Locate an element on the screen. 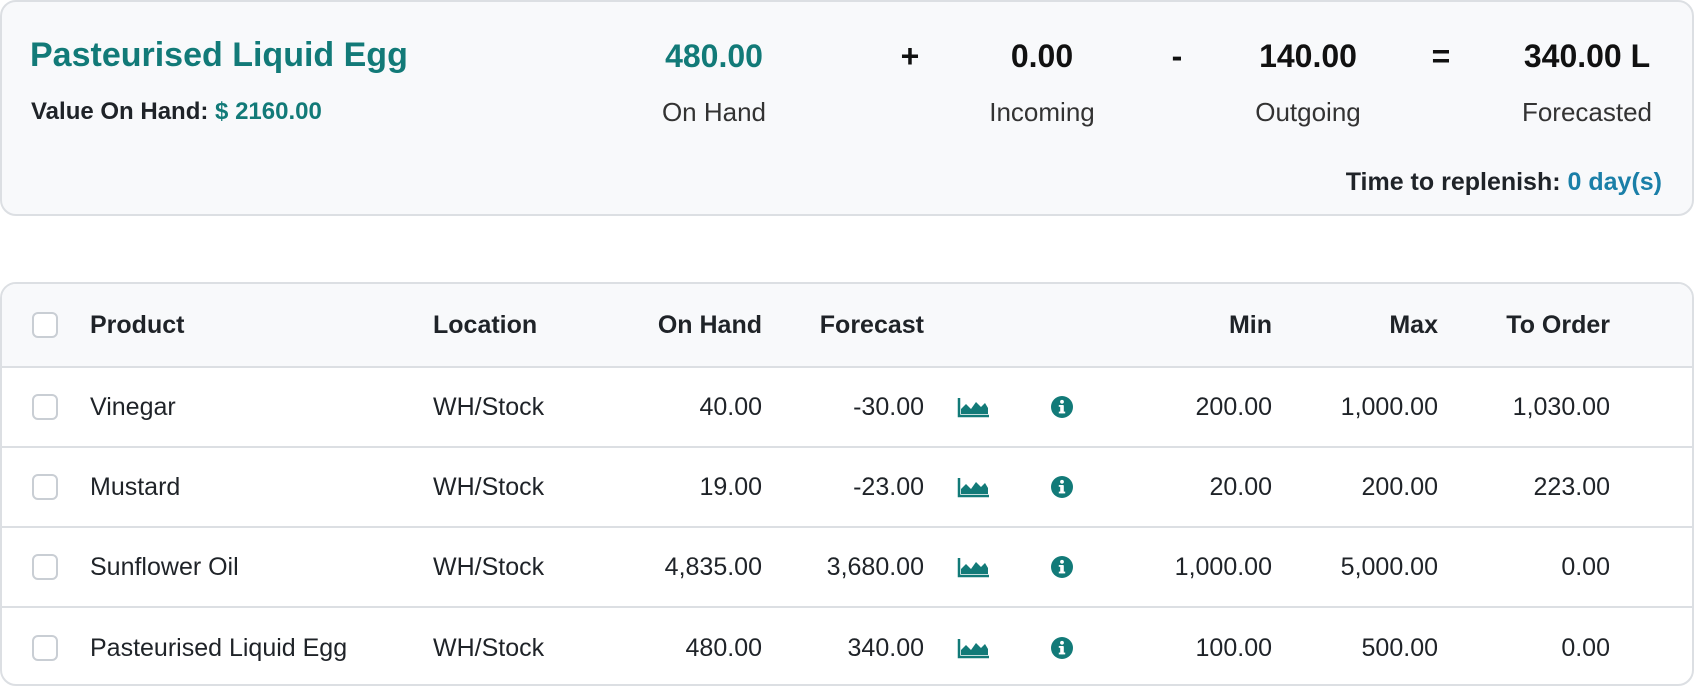 The width and height of the screenshot is (1696, 688). time-to-replenish: Time to replenish: 0 day(s) is located at coordinates (1504, 182).